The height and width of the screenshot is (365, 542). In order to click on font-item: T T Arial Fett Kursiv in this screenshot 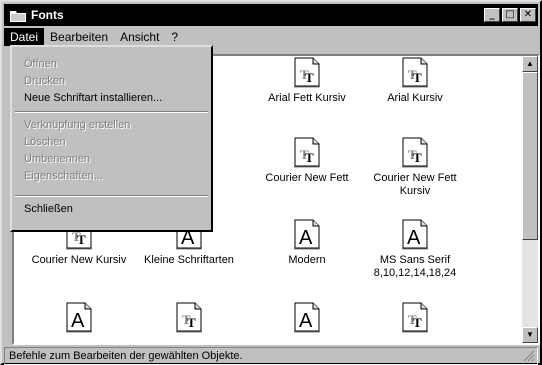, I will do `click(307, 80)`.